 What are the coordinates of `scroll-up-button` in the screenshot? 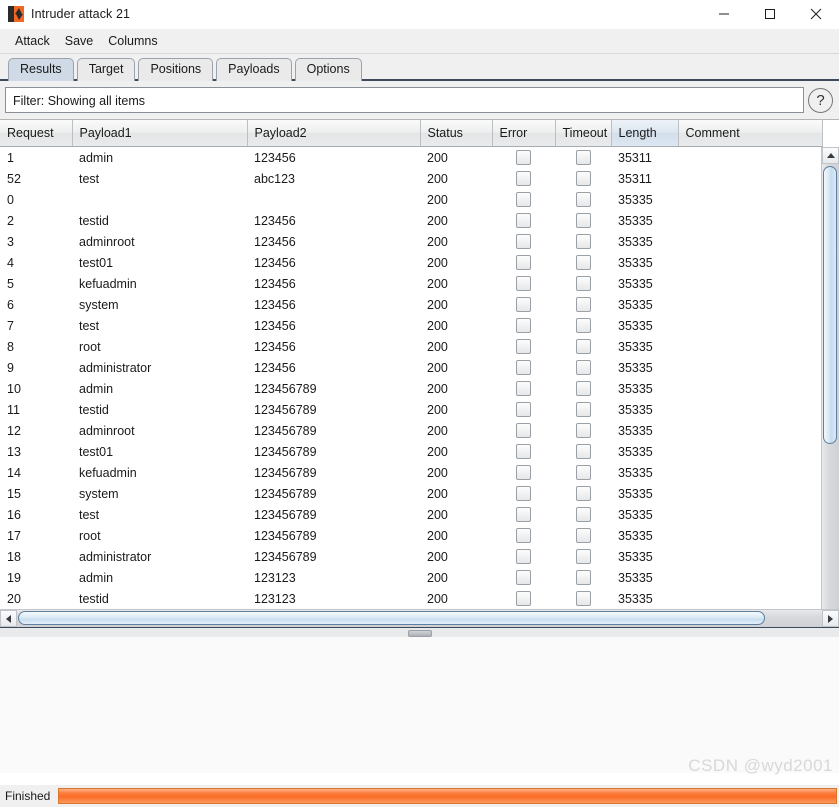 It's located at (830, 155).